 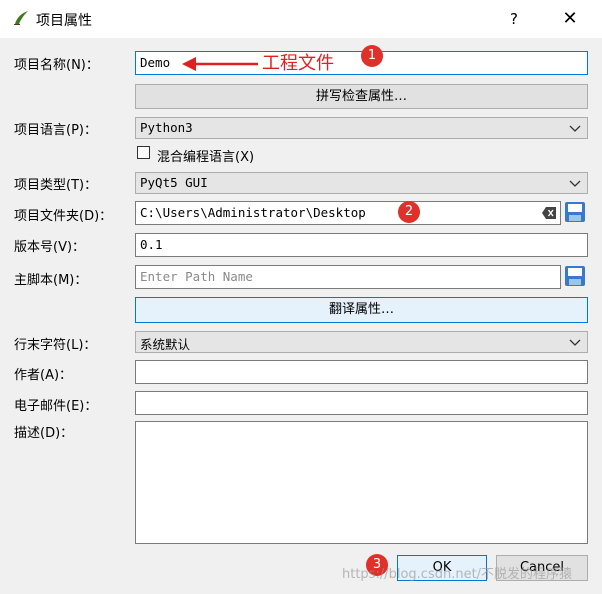 What do you see at coordinates (570, 19) in the screenshot?
I see `close-button: ✕` at bounding box center [570, 19].